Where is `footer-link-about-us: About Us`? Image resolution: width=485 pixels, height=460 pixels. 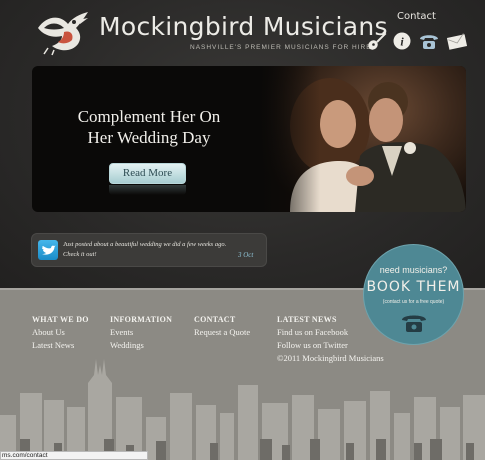 footer-link-about-us: About Us is located at coordinates (60, 332).